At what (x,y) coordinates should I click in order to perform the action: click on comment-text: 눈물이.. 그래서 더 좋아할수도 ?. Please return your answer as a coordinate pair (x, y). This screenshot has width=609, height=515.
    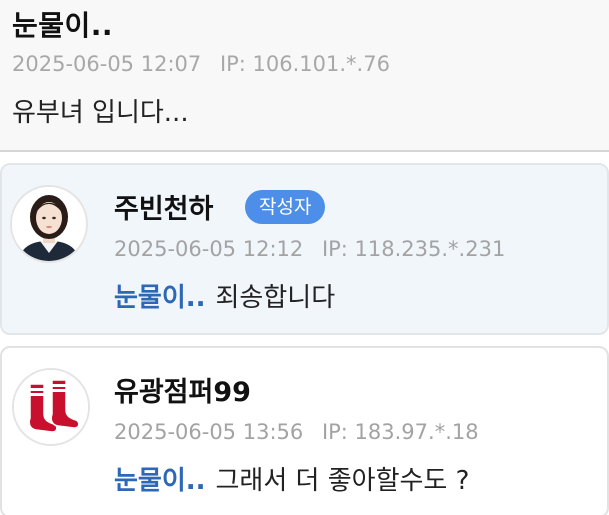
    Looking at the image, I should click on (291, 478).